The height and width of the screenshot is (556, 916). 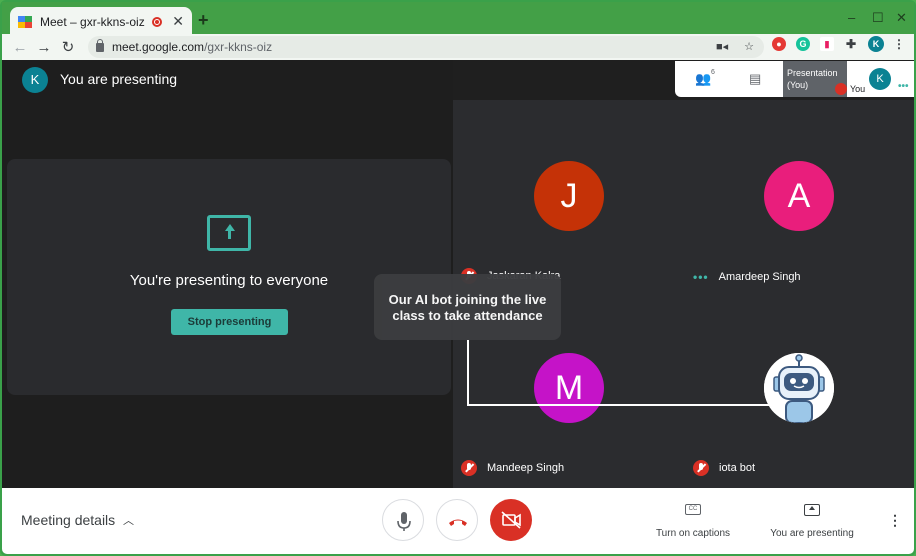 What do you see at coordinates (876, 44) in the screenshot?
I see `profile-avatar: K` at bounding box center [876, 44].